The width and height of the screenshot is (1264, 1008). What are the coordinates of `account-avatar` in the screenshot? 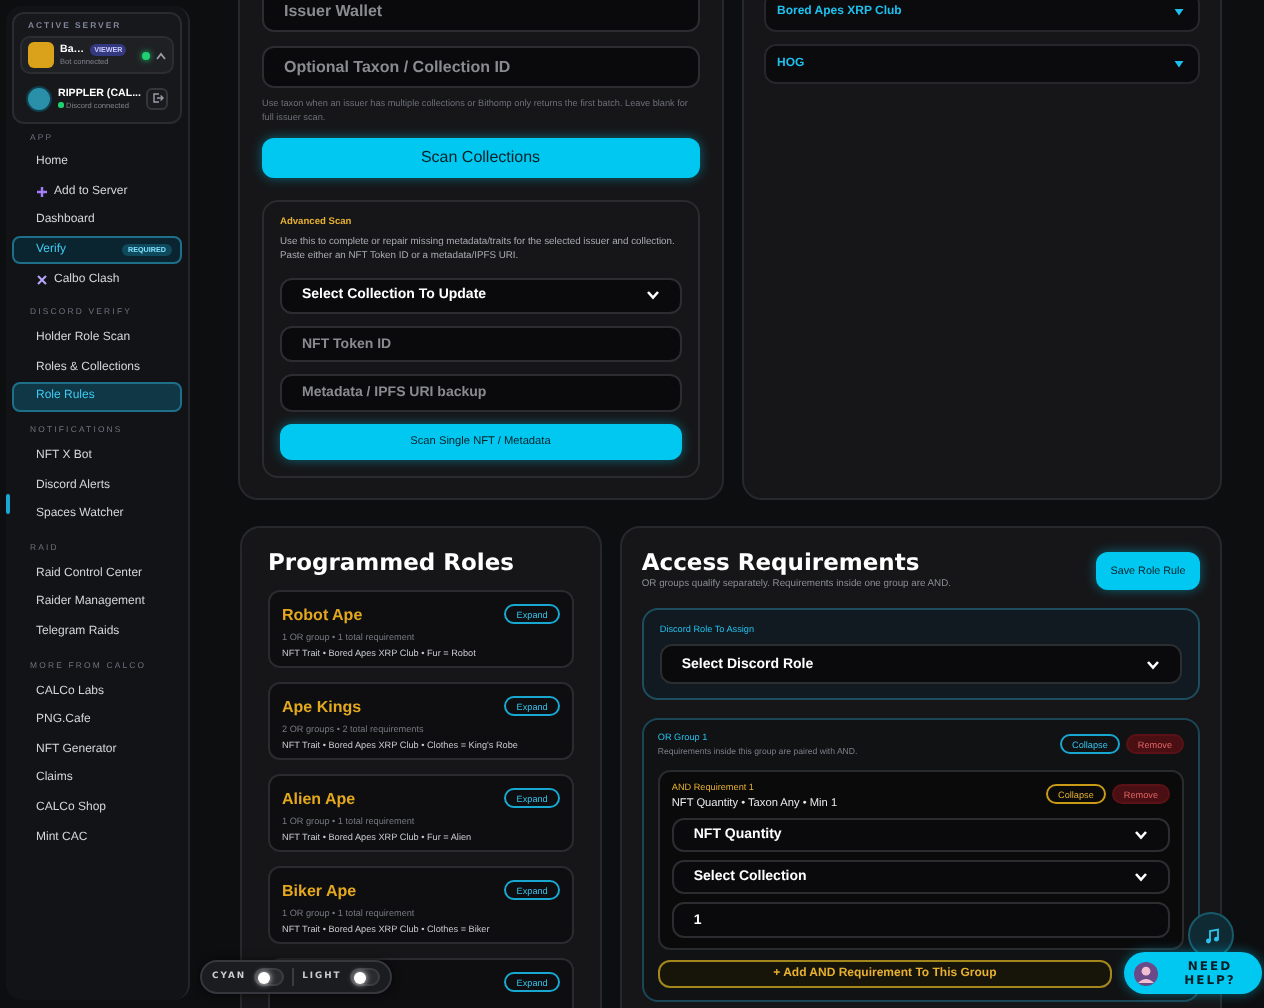 It's located at (39, 98).